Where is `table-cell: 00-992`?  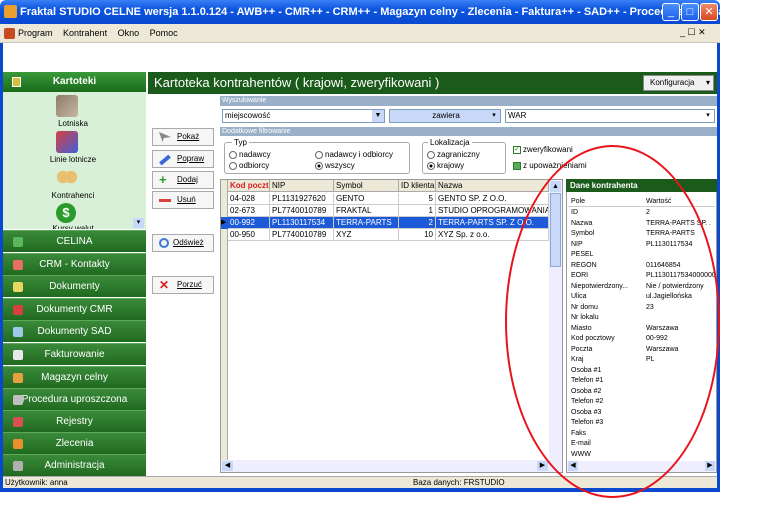
table-cell: 00-992 is located at coordinates (249, 223).